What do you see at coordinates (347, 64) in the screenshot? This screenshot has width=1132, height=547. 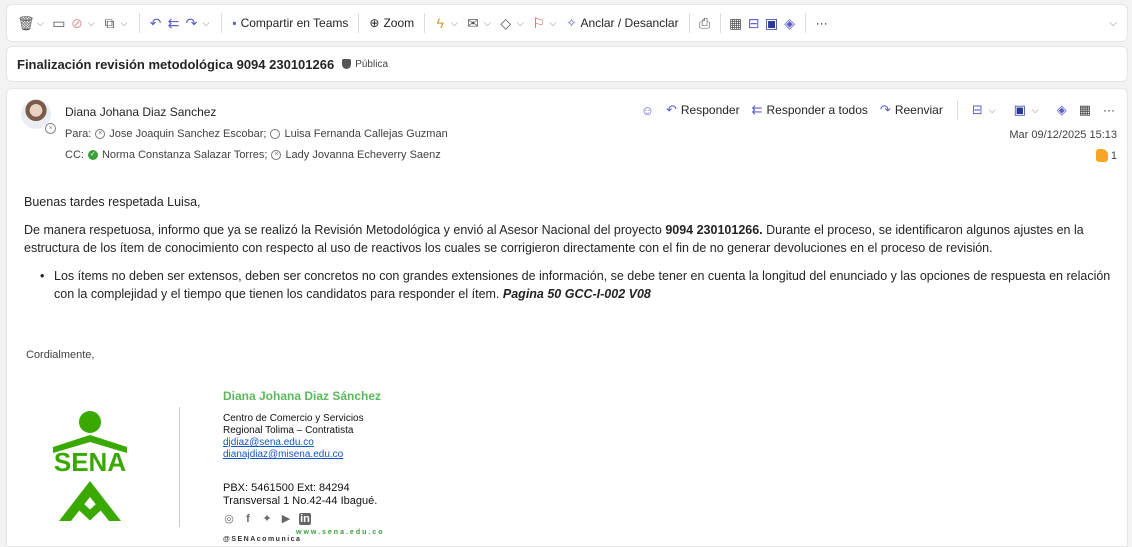 I see `shield-icon` at bounding box center [347, 64].